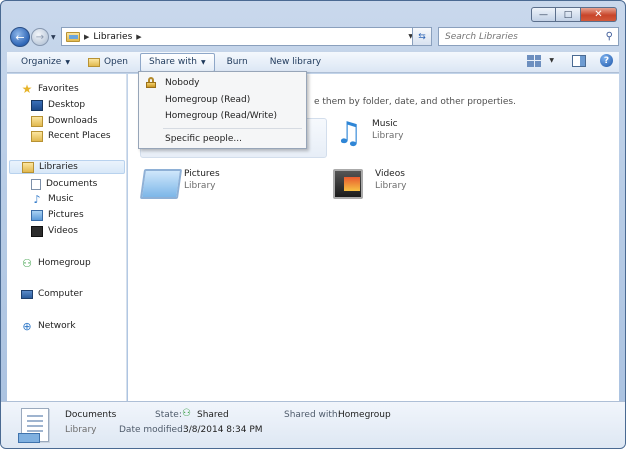 The width and height of the screenshot is (626, 449). Describe the element at coordinates (91, 415) in the screenshot. I see `details-name: Documents` at that location.